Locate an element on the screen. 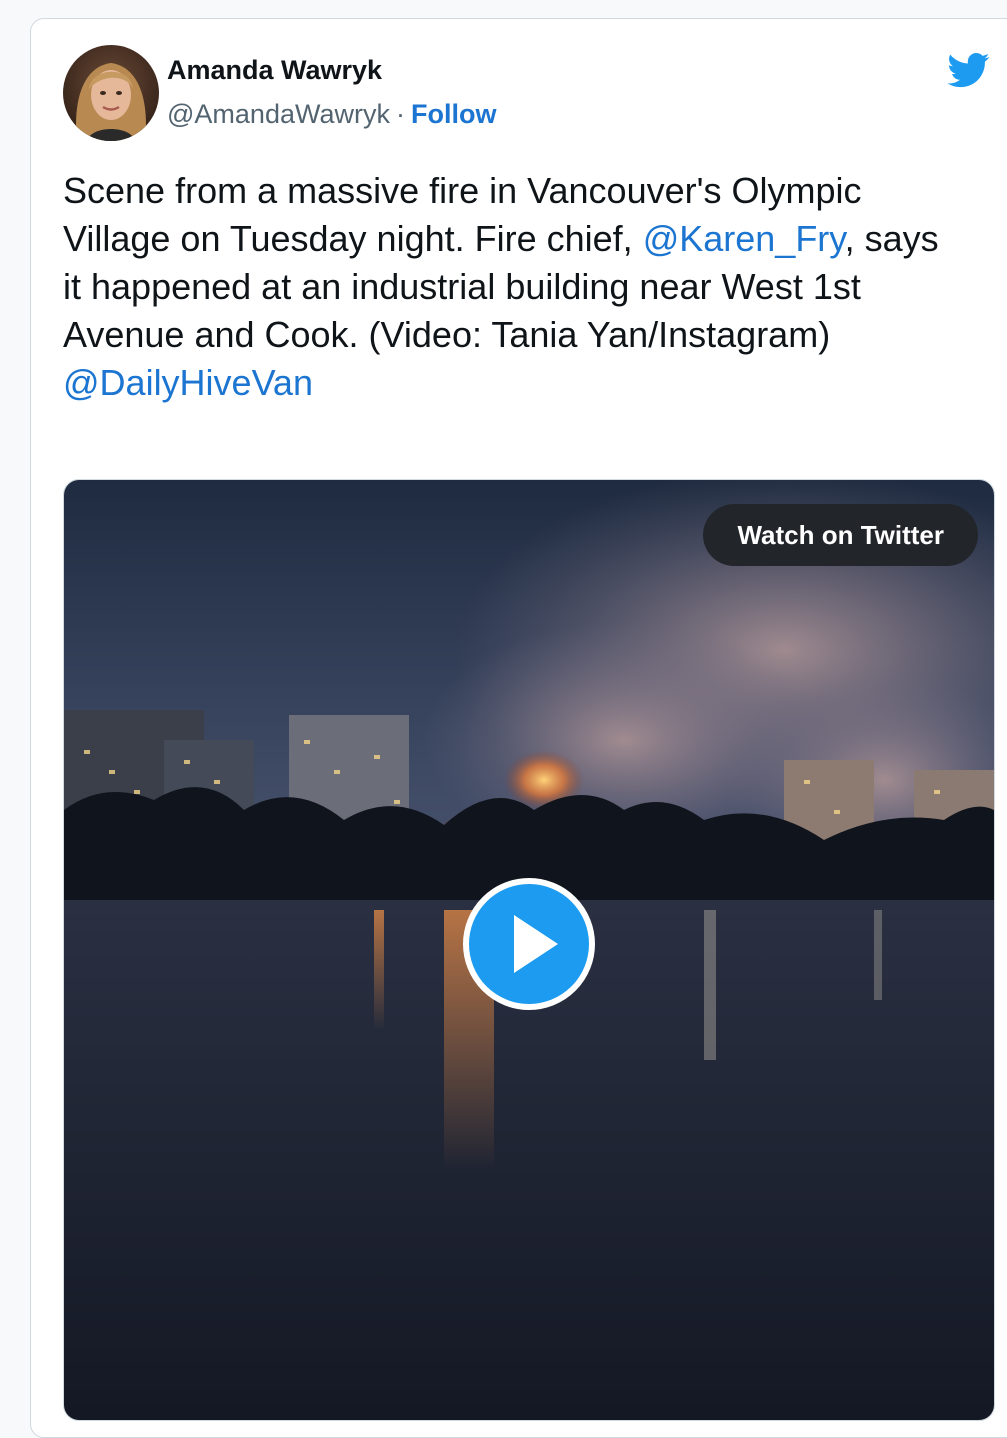 Image resolution: width=1007 pixels, height=1438 pixels. watch-on-twitter-button: Watch on Twitter is located at coordinates (840, 535).